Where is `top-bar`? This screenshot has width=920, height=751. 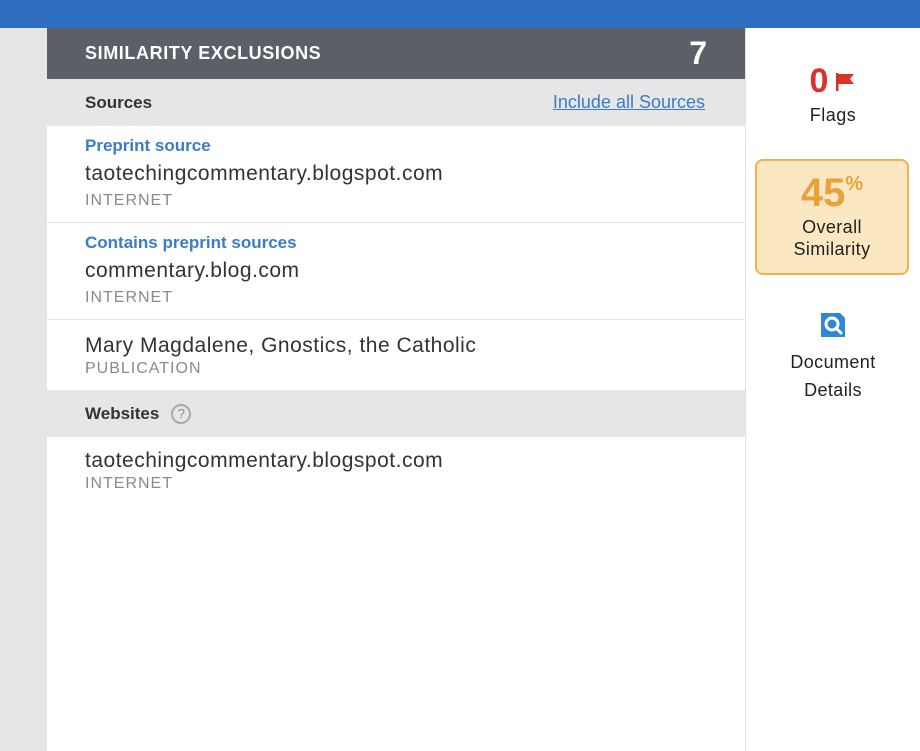 top-bar is located at coordinates (460, 14).